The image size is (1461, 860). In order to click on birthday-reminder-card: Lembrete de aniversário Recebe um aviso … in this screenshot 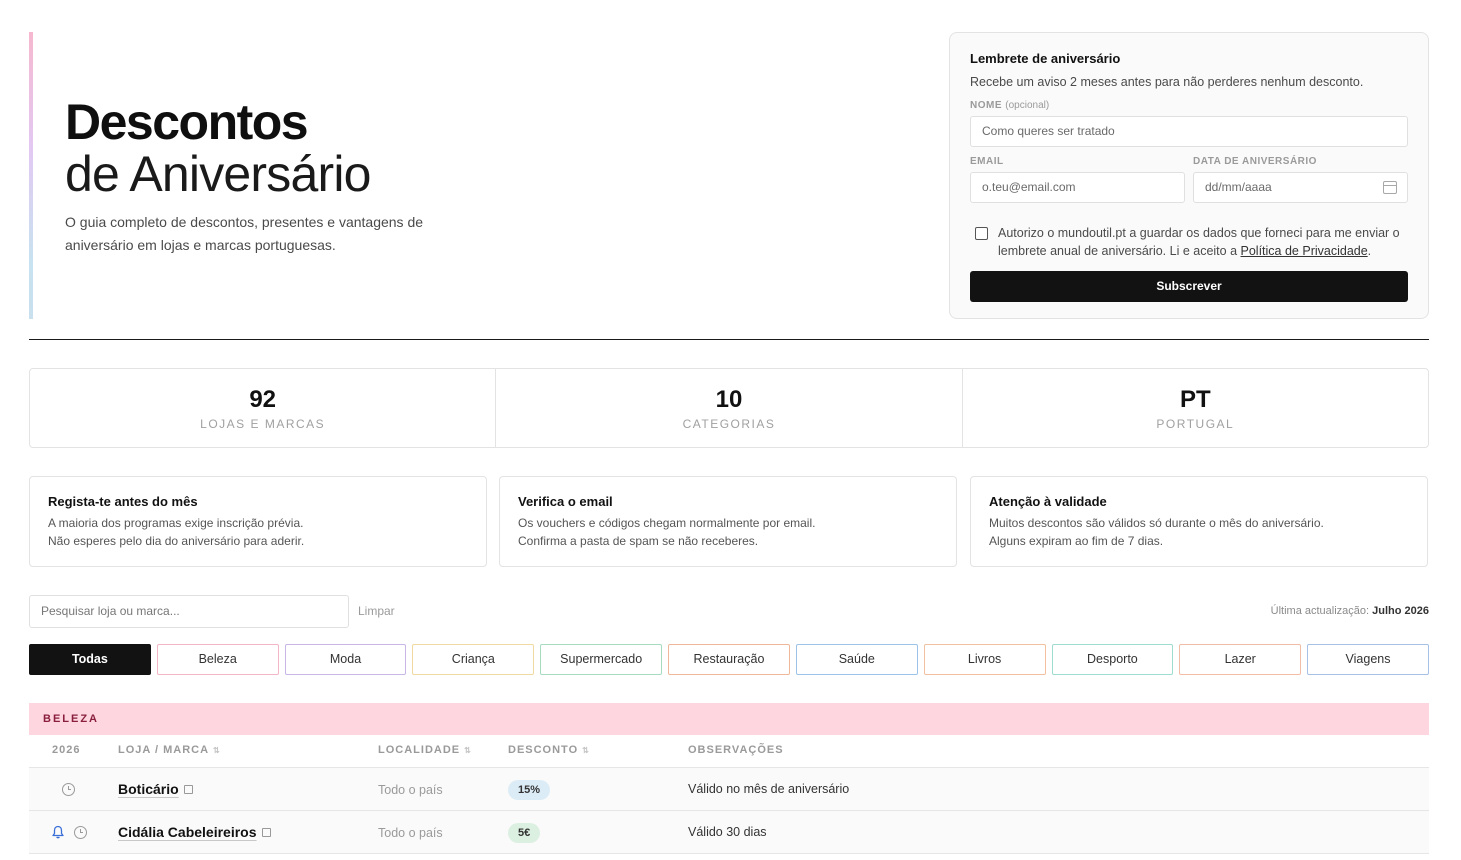, I will do `click(1189, 175)`.